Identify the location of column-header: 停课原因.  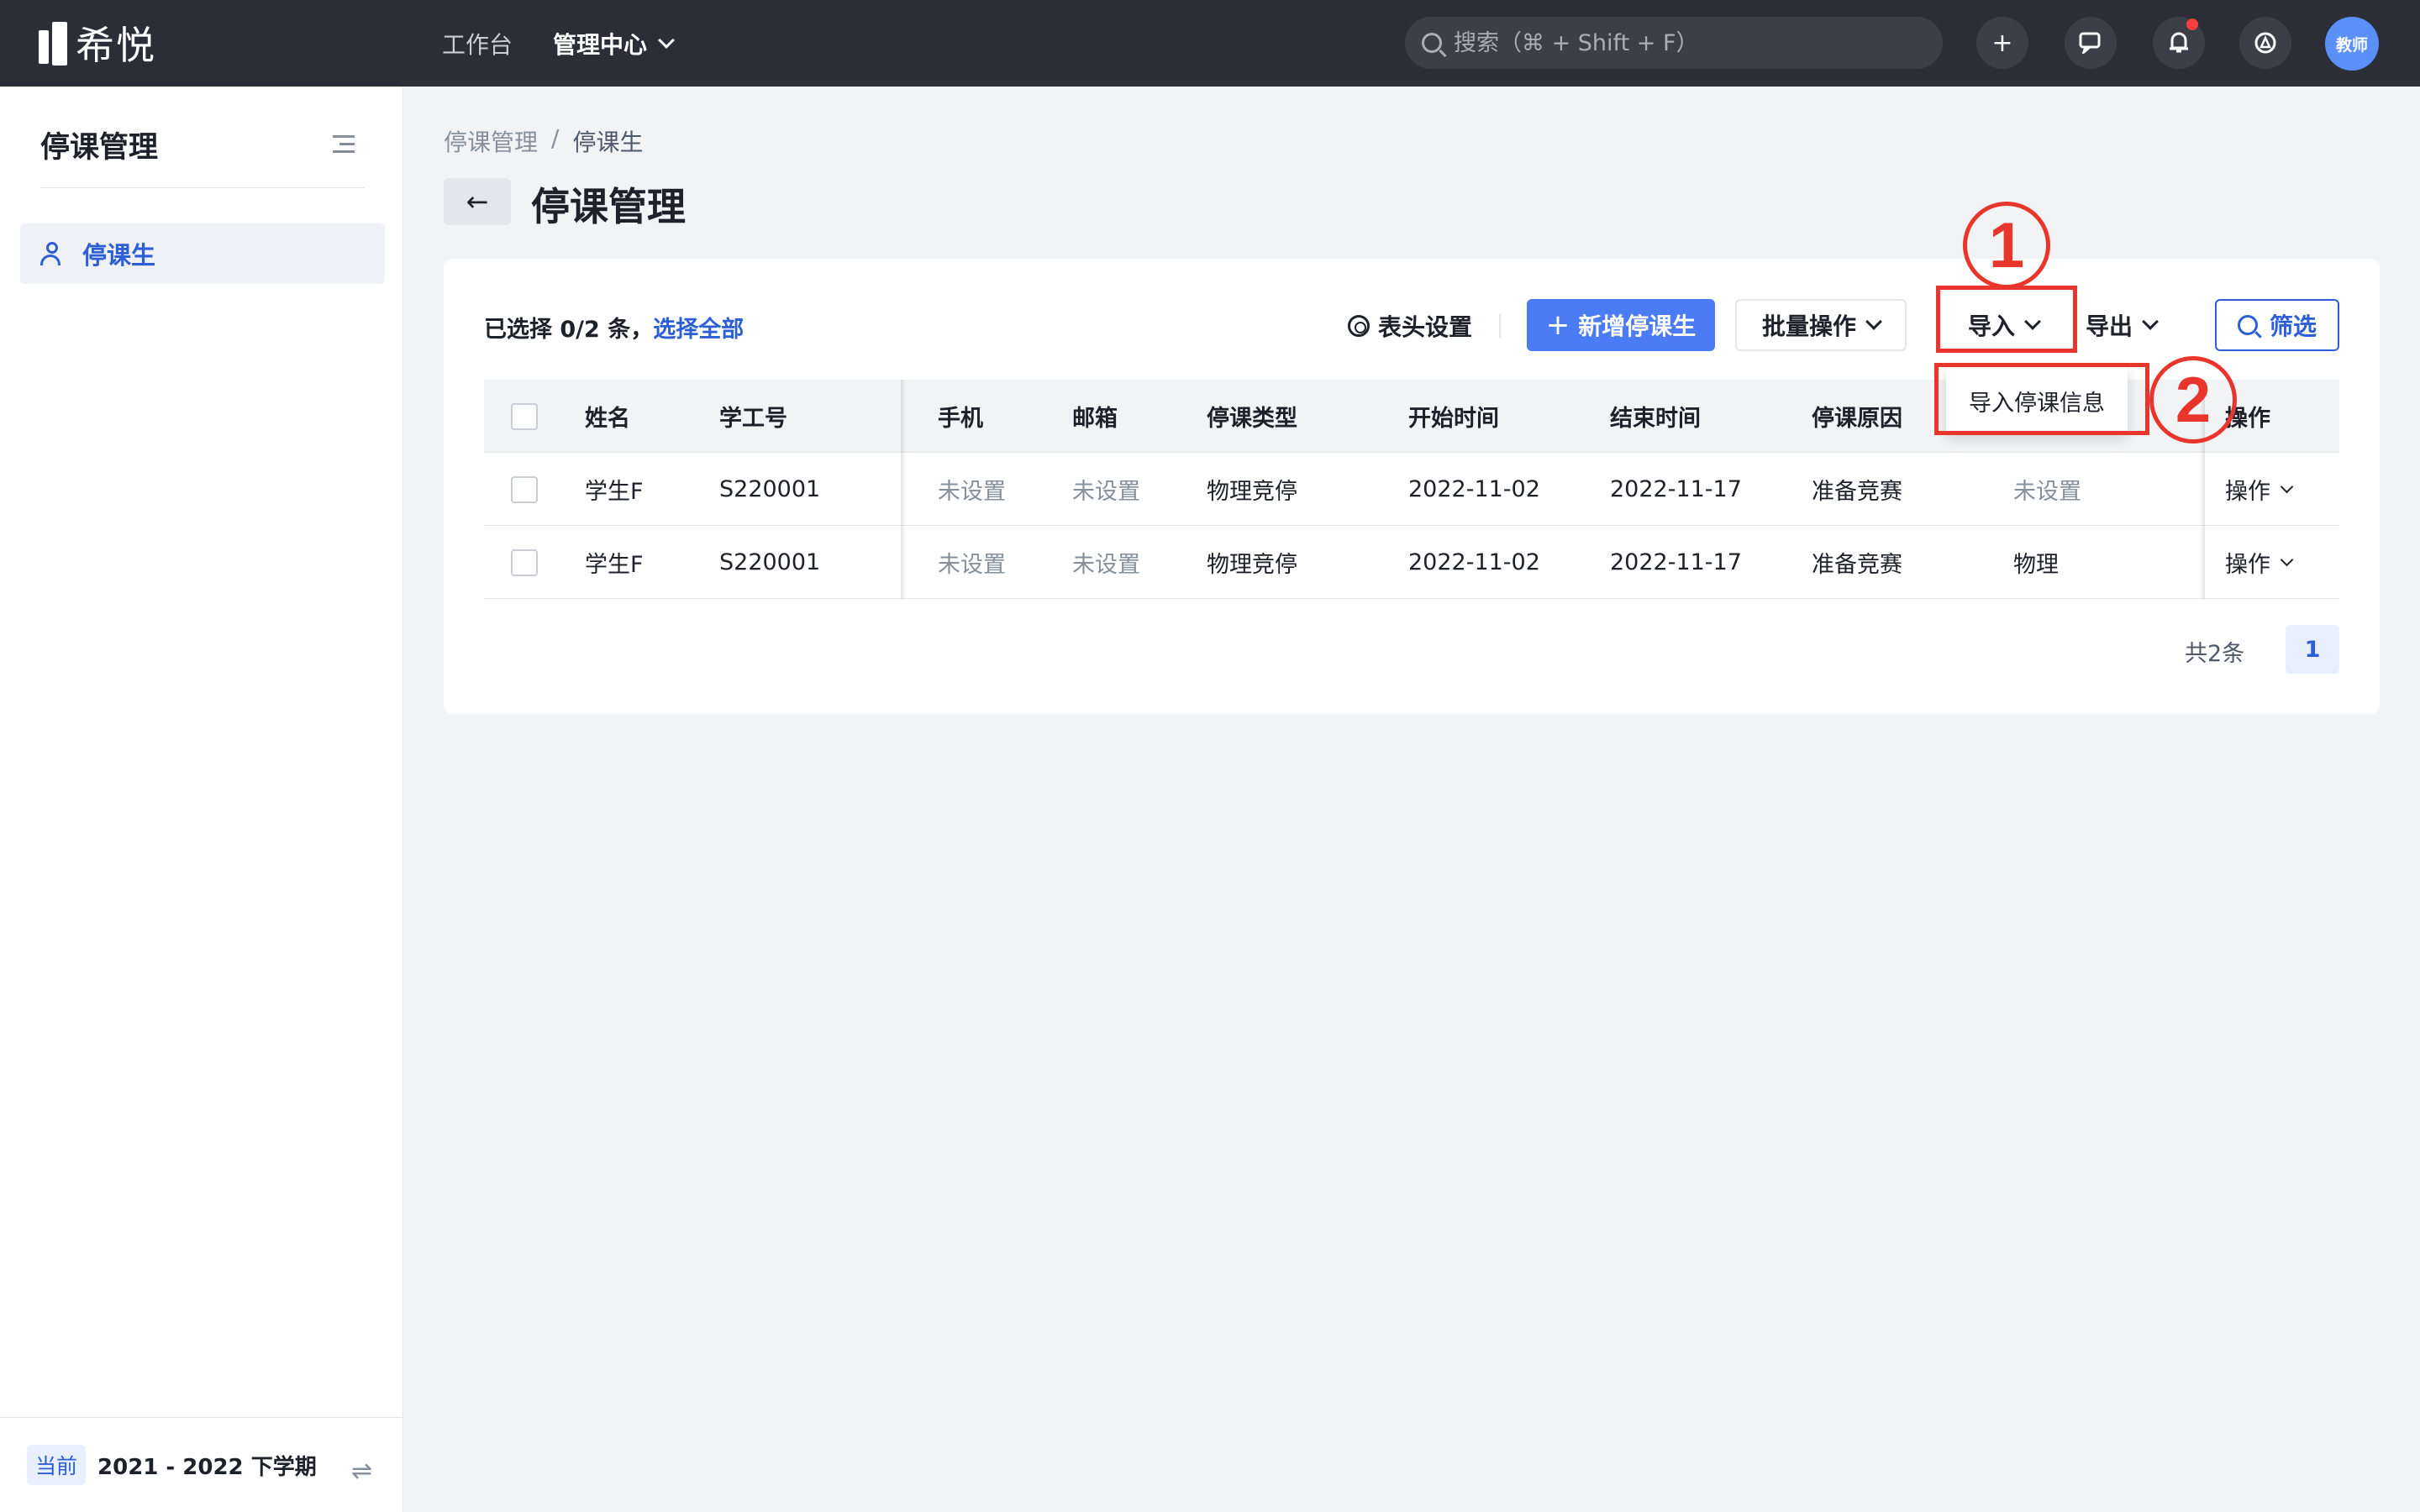
(1857, 419).